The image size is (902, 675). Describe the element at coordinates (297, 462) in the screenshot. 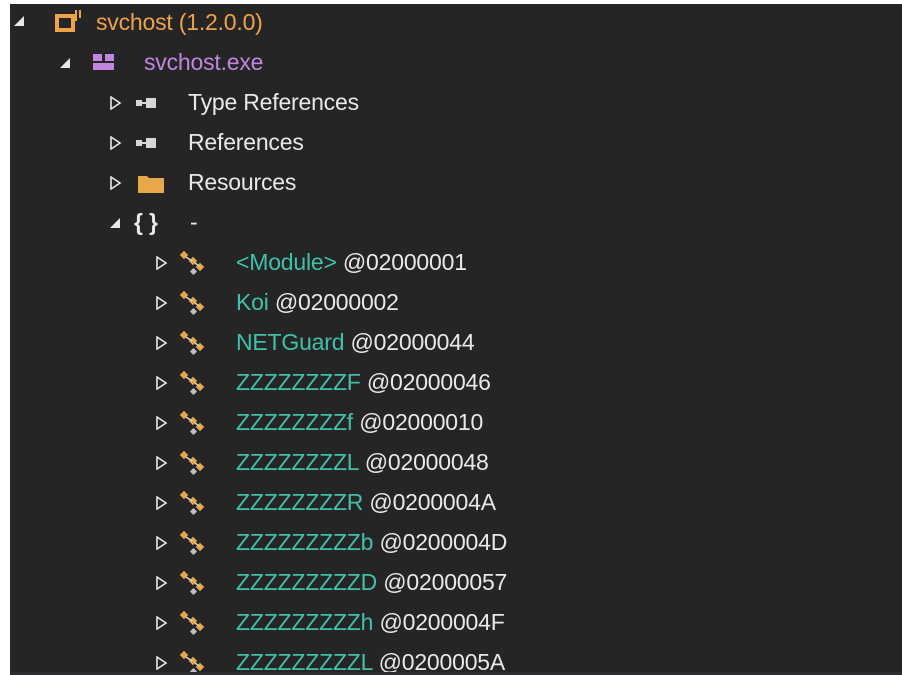

I see `type-name: ZZZZZZZZL` at that location.